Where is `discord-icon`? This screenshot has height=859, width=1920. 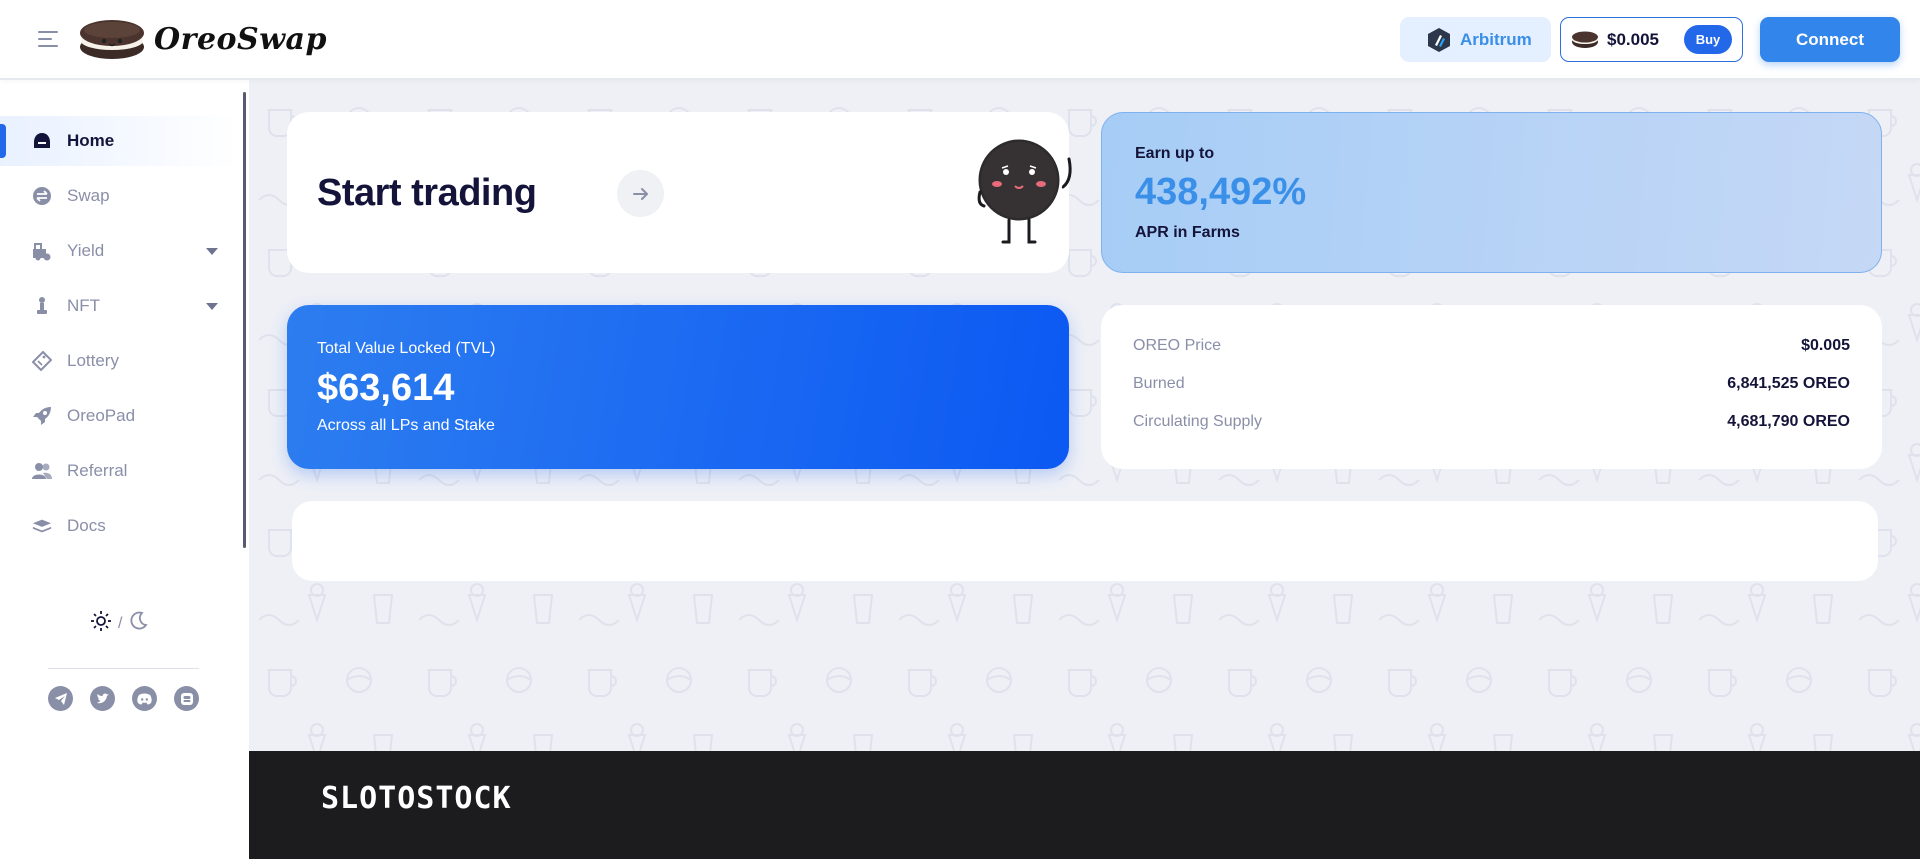
discord-icon is located at coordinates (144, 698).